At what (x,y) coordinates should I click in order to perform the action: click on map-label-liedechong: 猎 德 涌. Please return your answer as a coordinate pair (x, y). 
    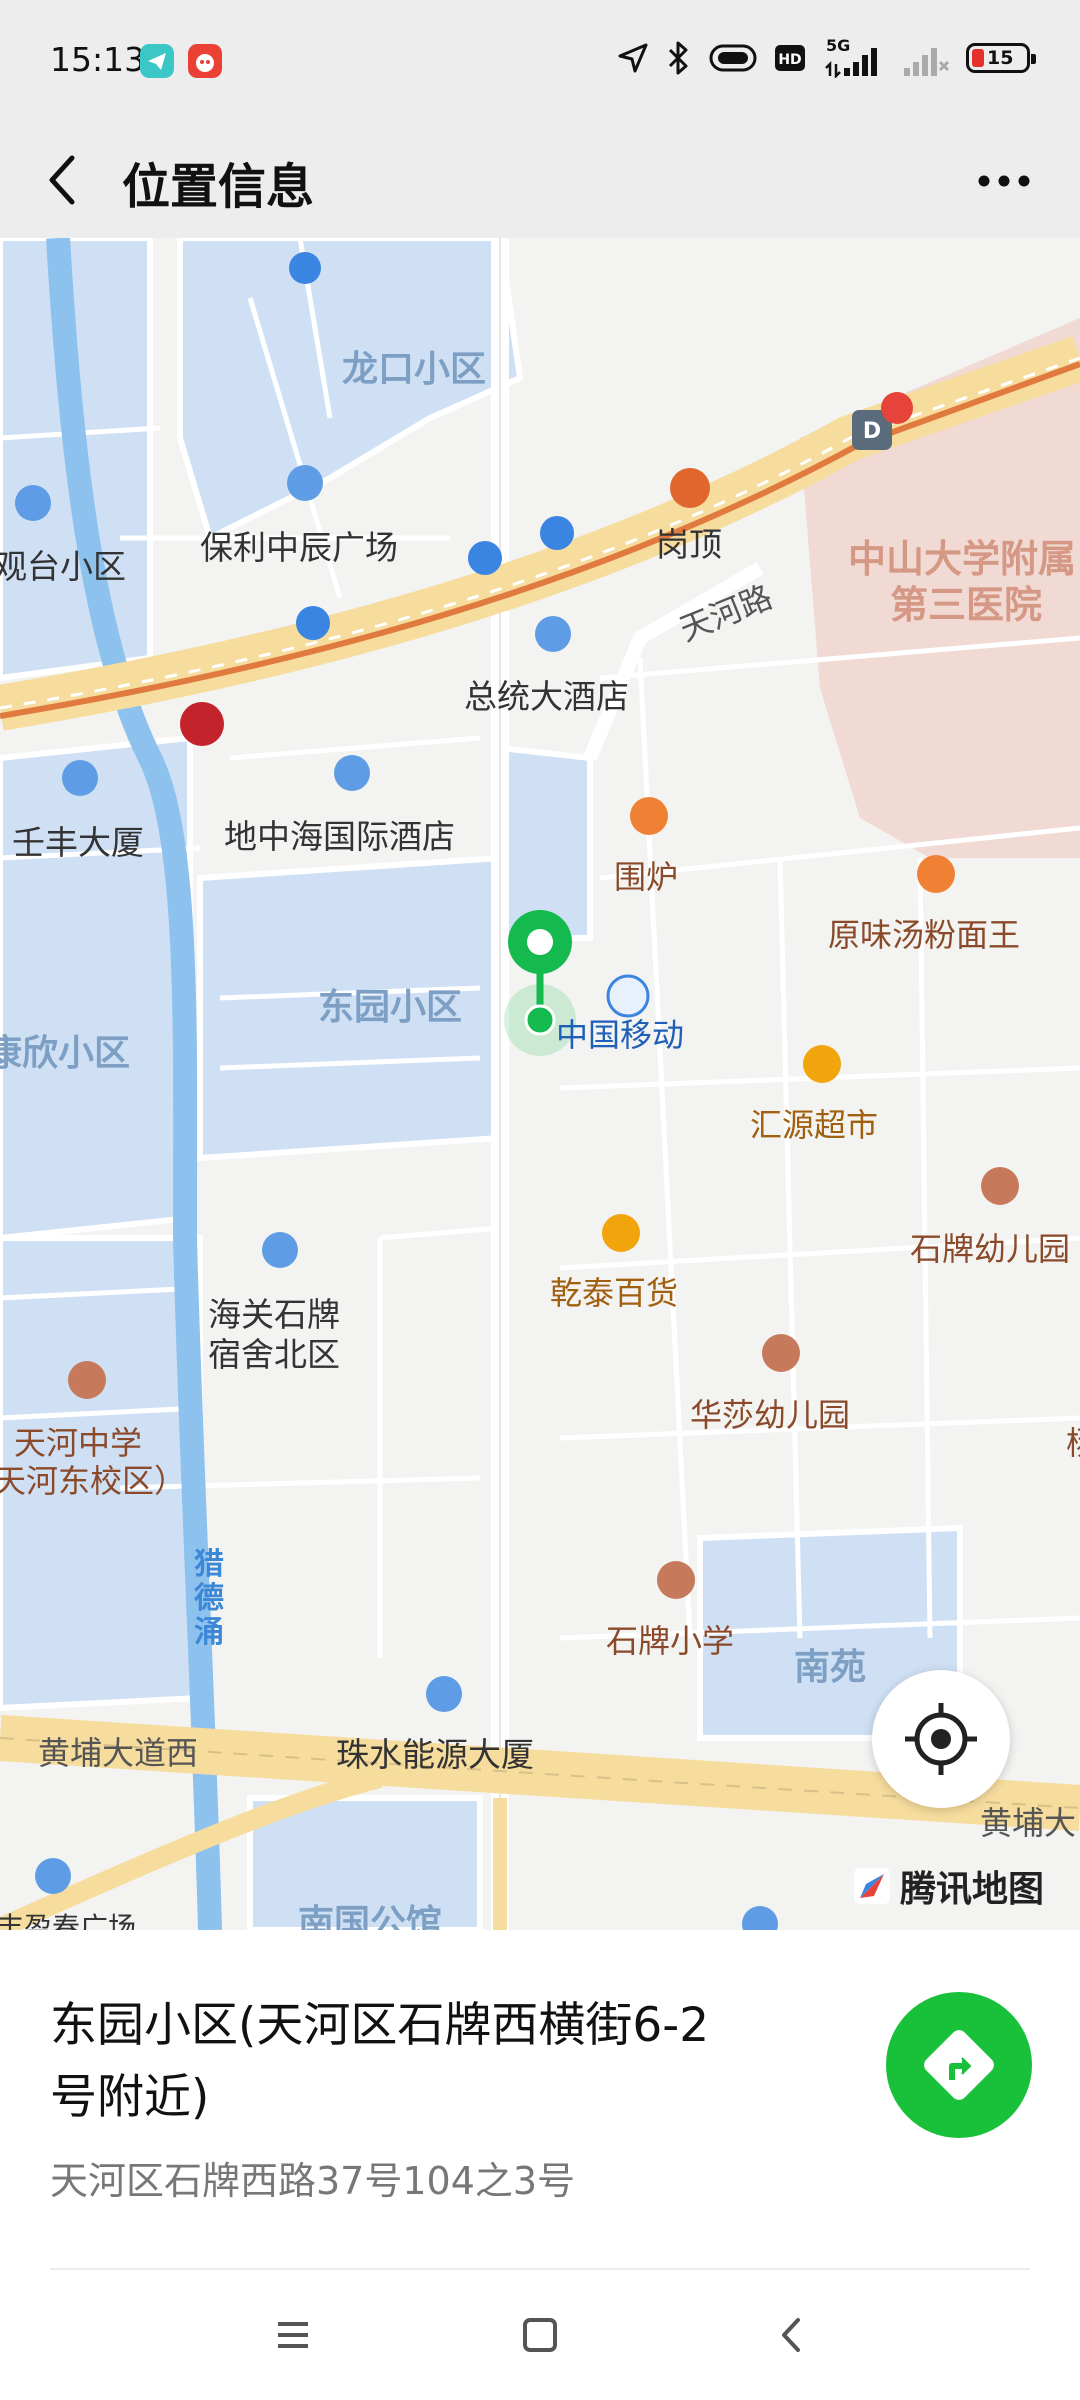
    Looking at the image, I should click on (209, 1598).